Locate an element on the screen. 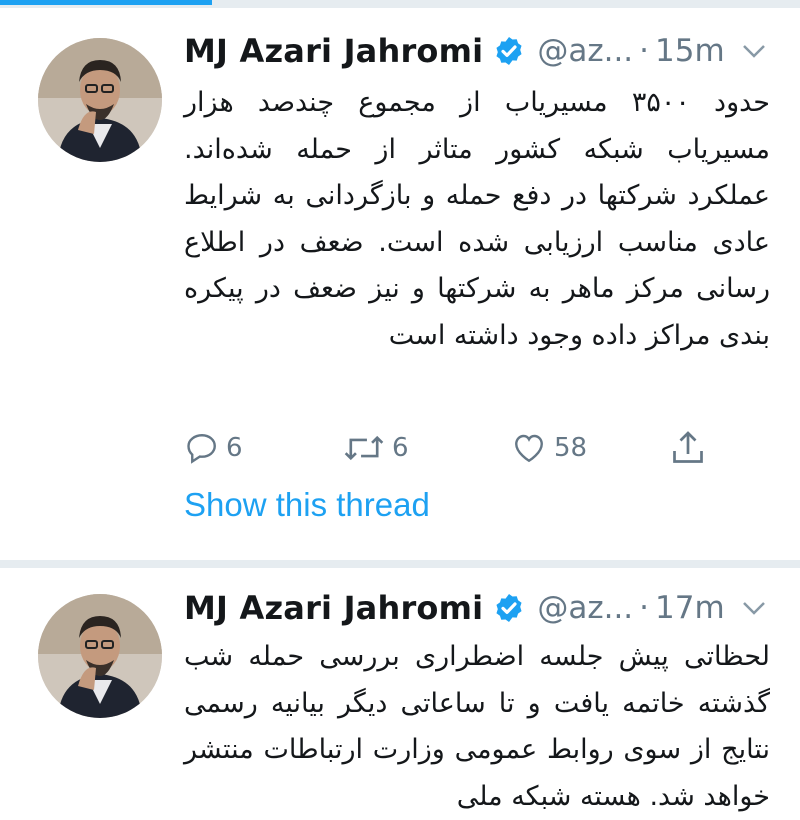 The height and width of the screenshot is (820, 800). retweet-button: 6 is located at coordinates (375, 448).